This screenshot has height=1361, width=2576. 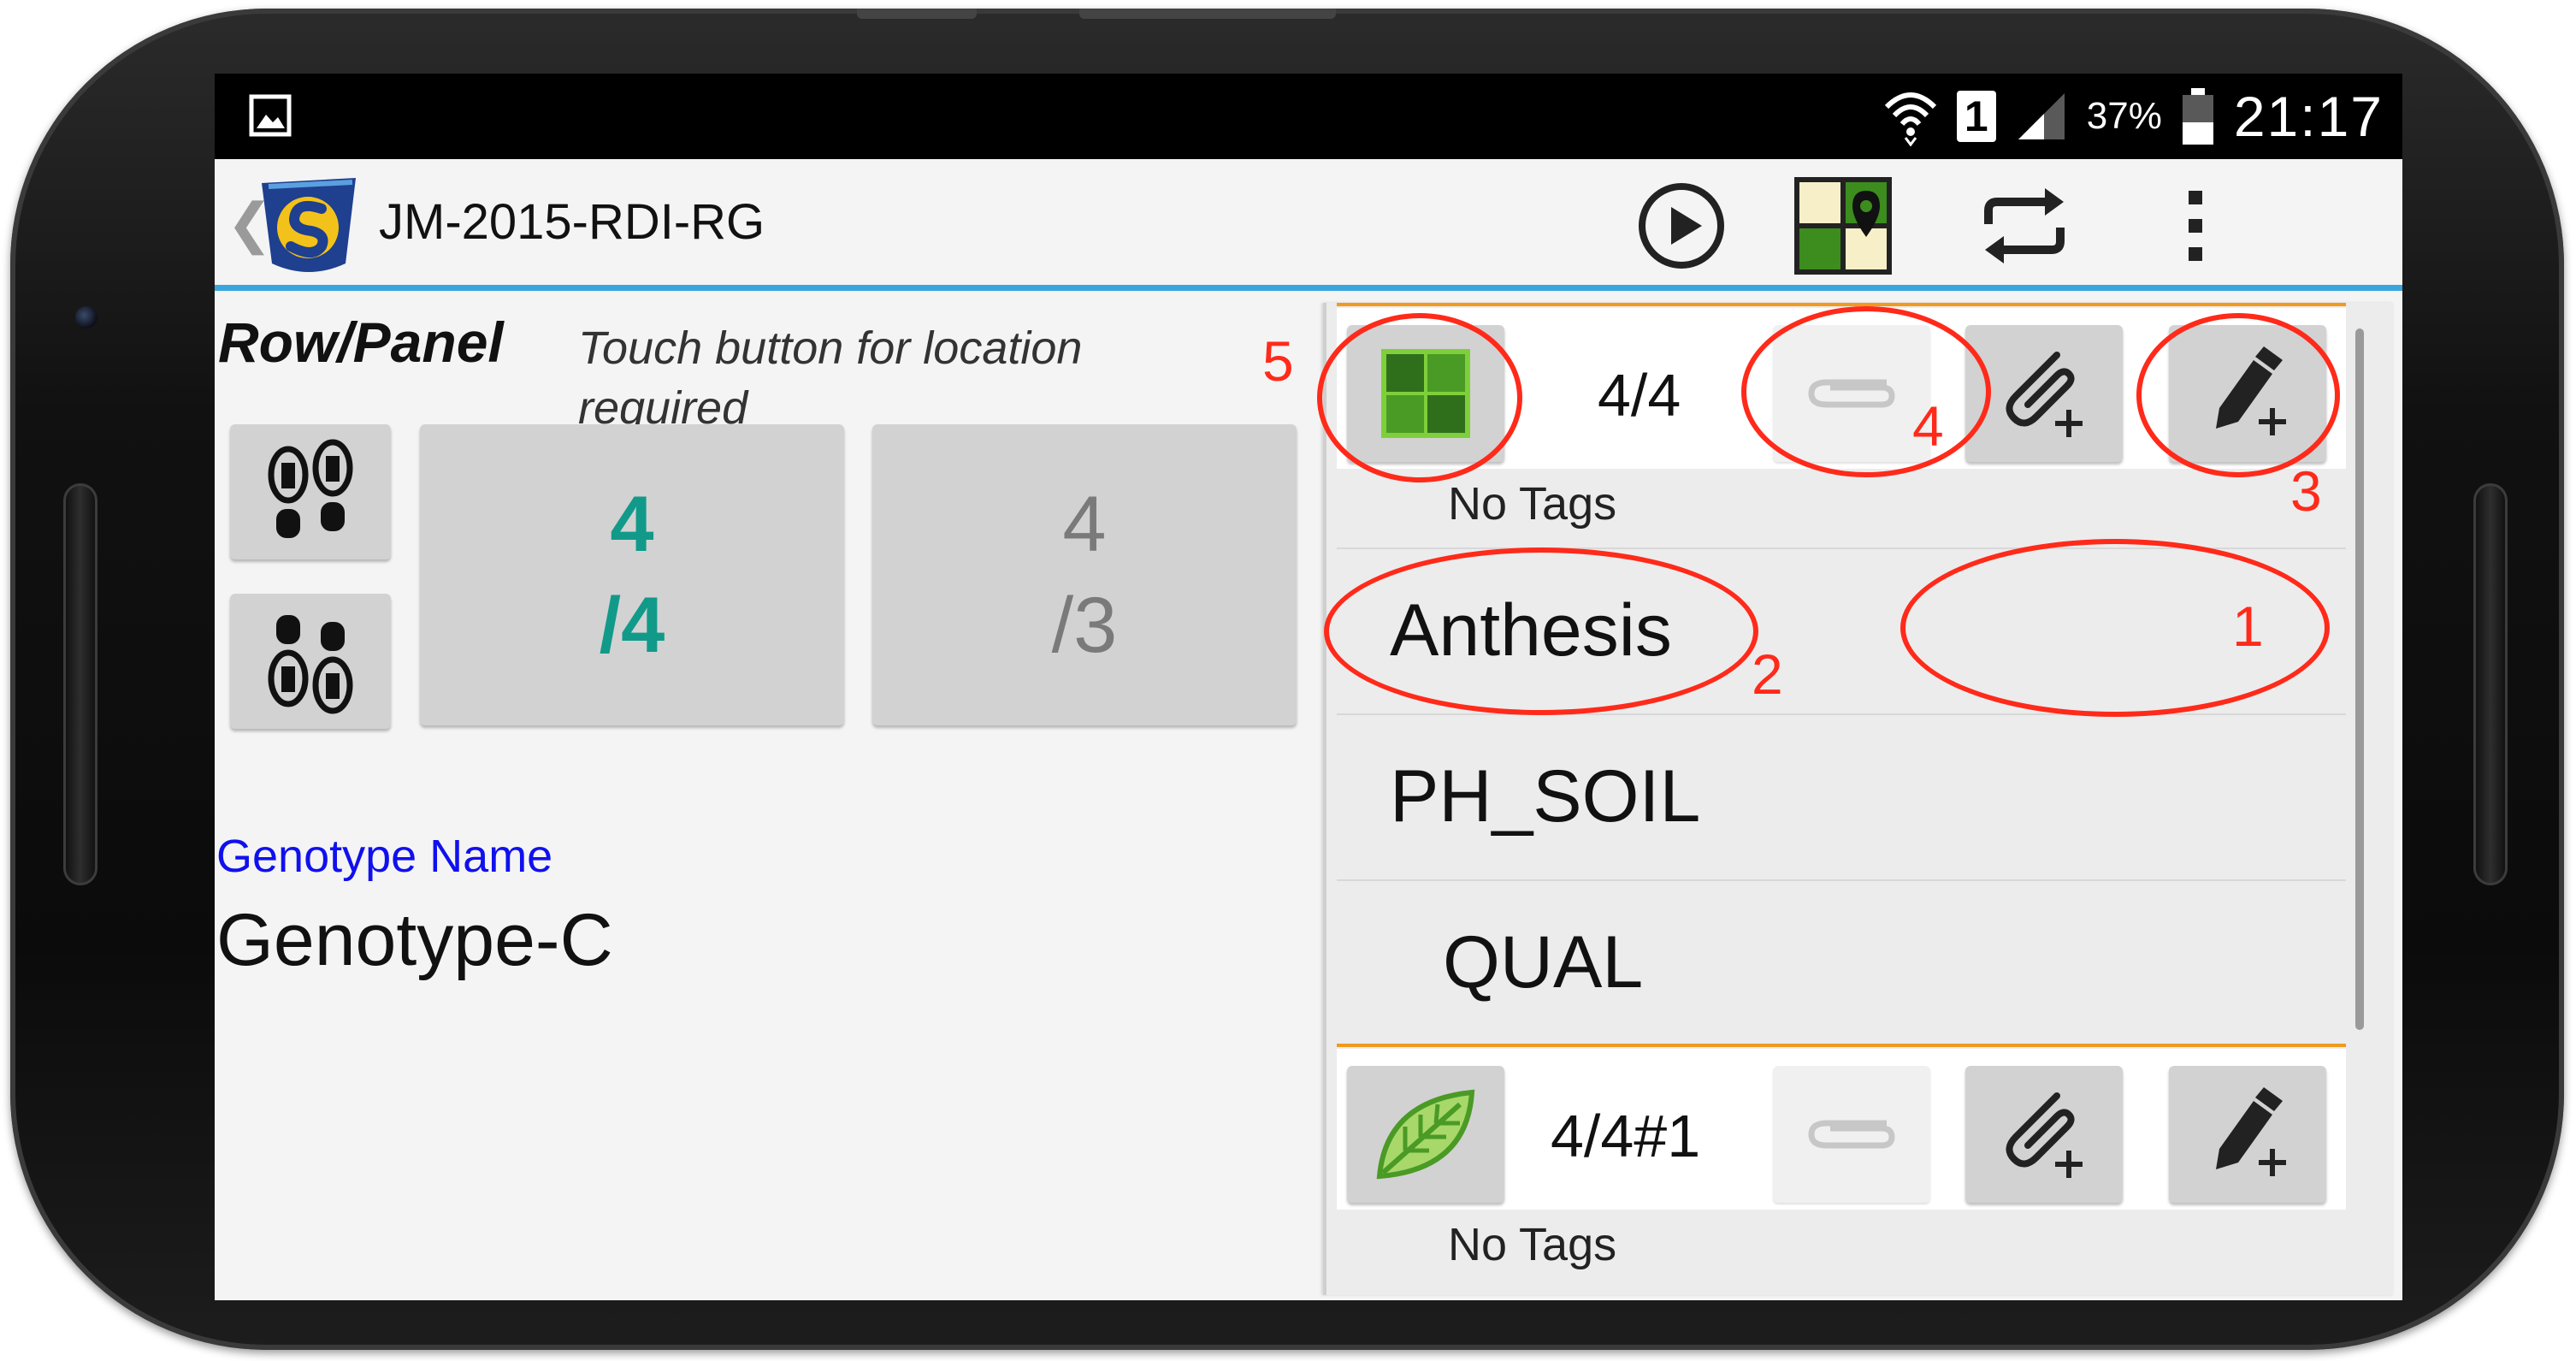 I want to click on overflow-menu-icon, so click(x=2195, y=226).